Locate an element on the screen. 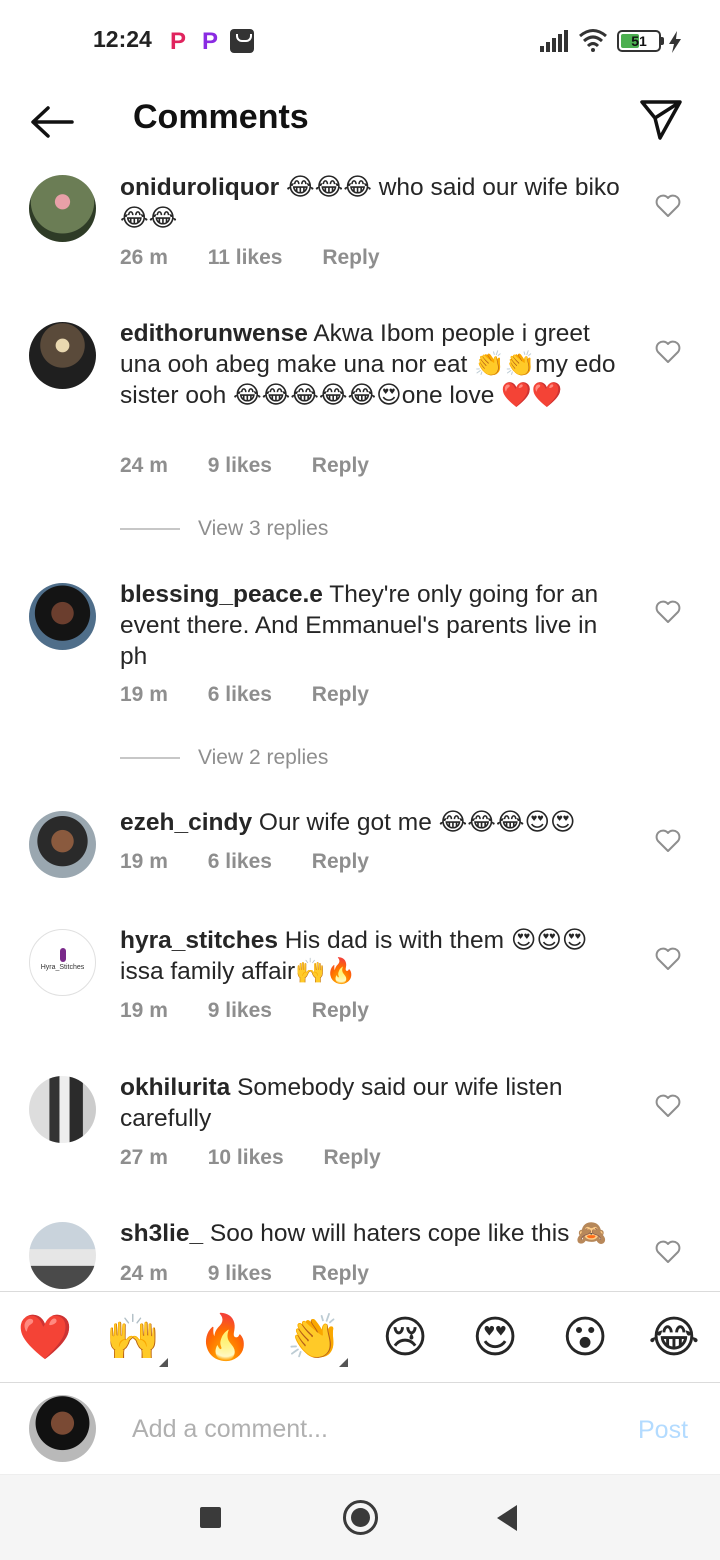 The image size is (720, 1560). comment-username: oniduroliquor is located at coordinates (199, 187).